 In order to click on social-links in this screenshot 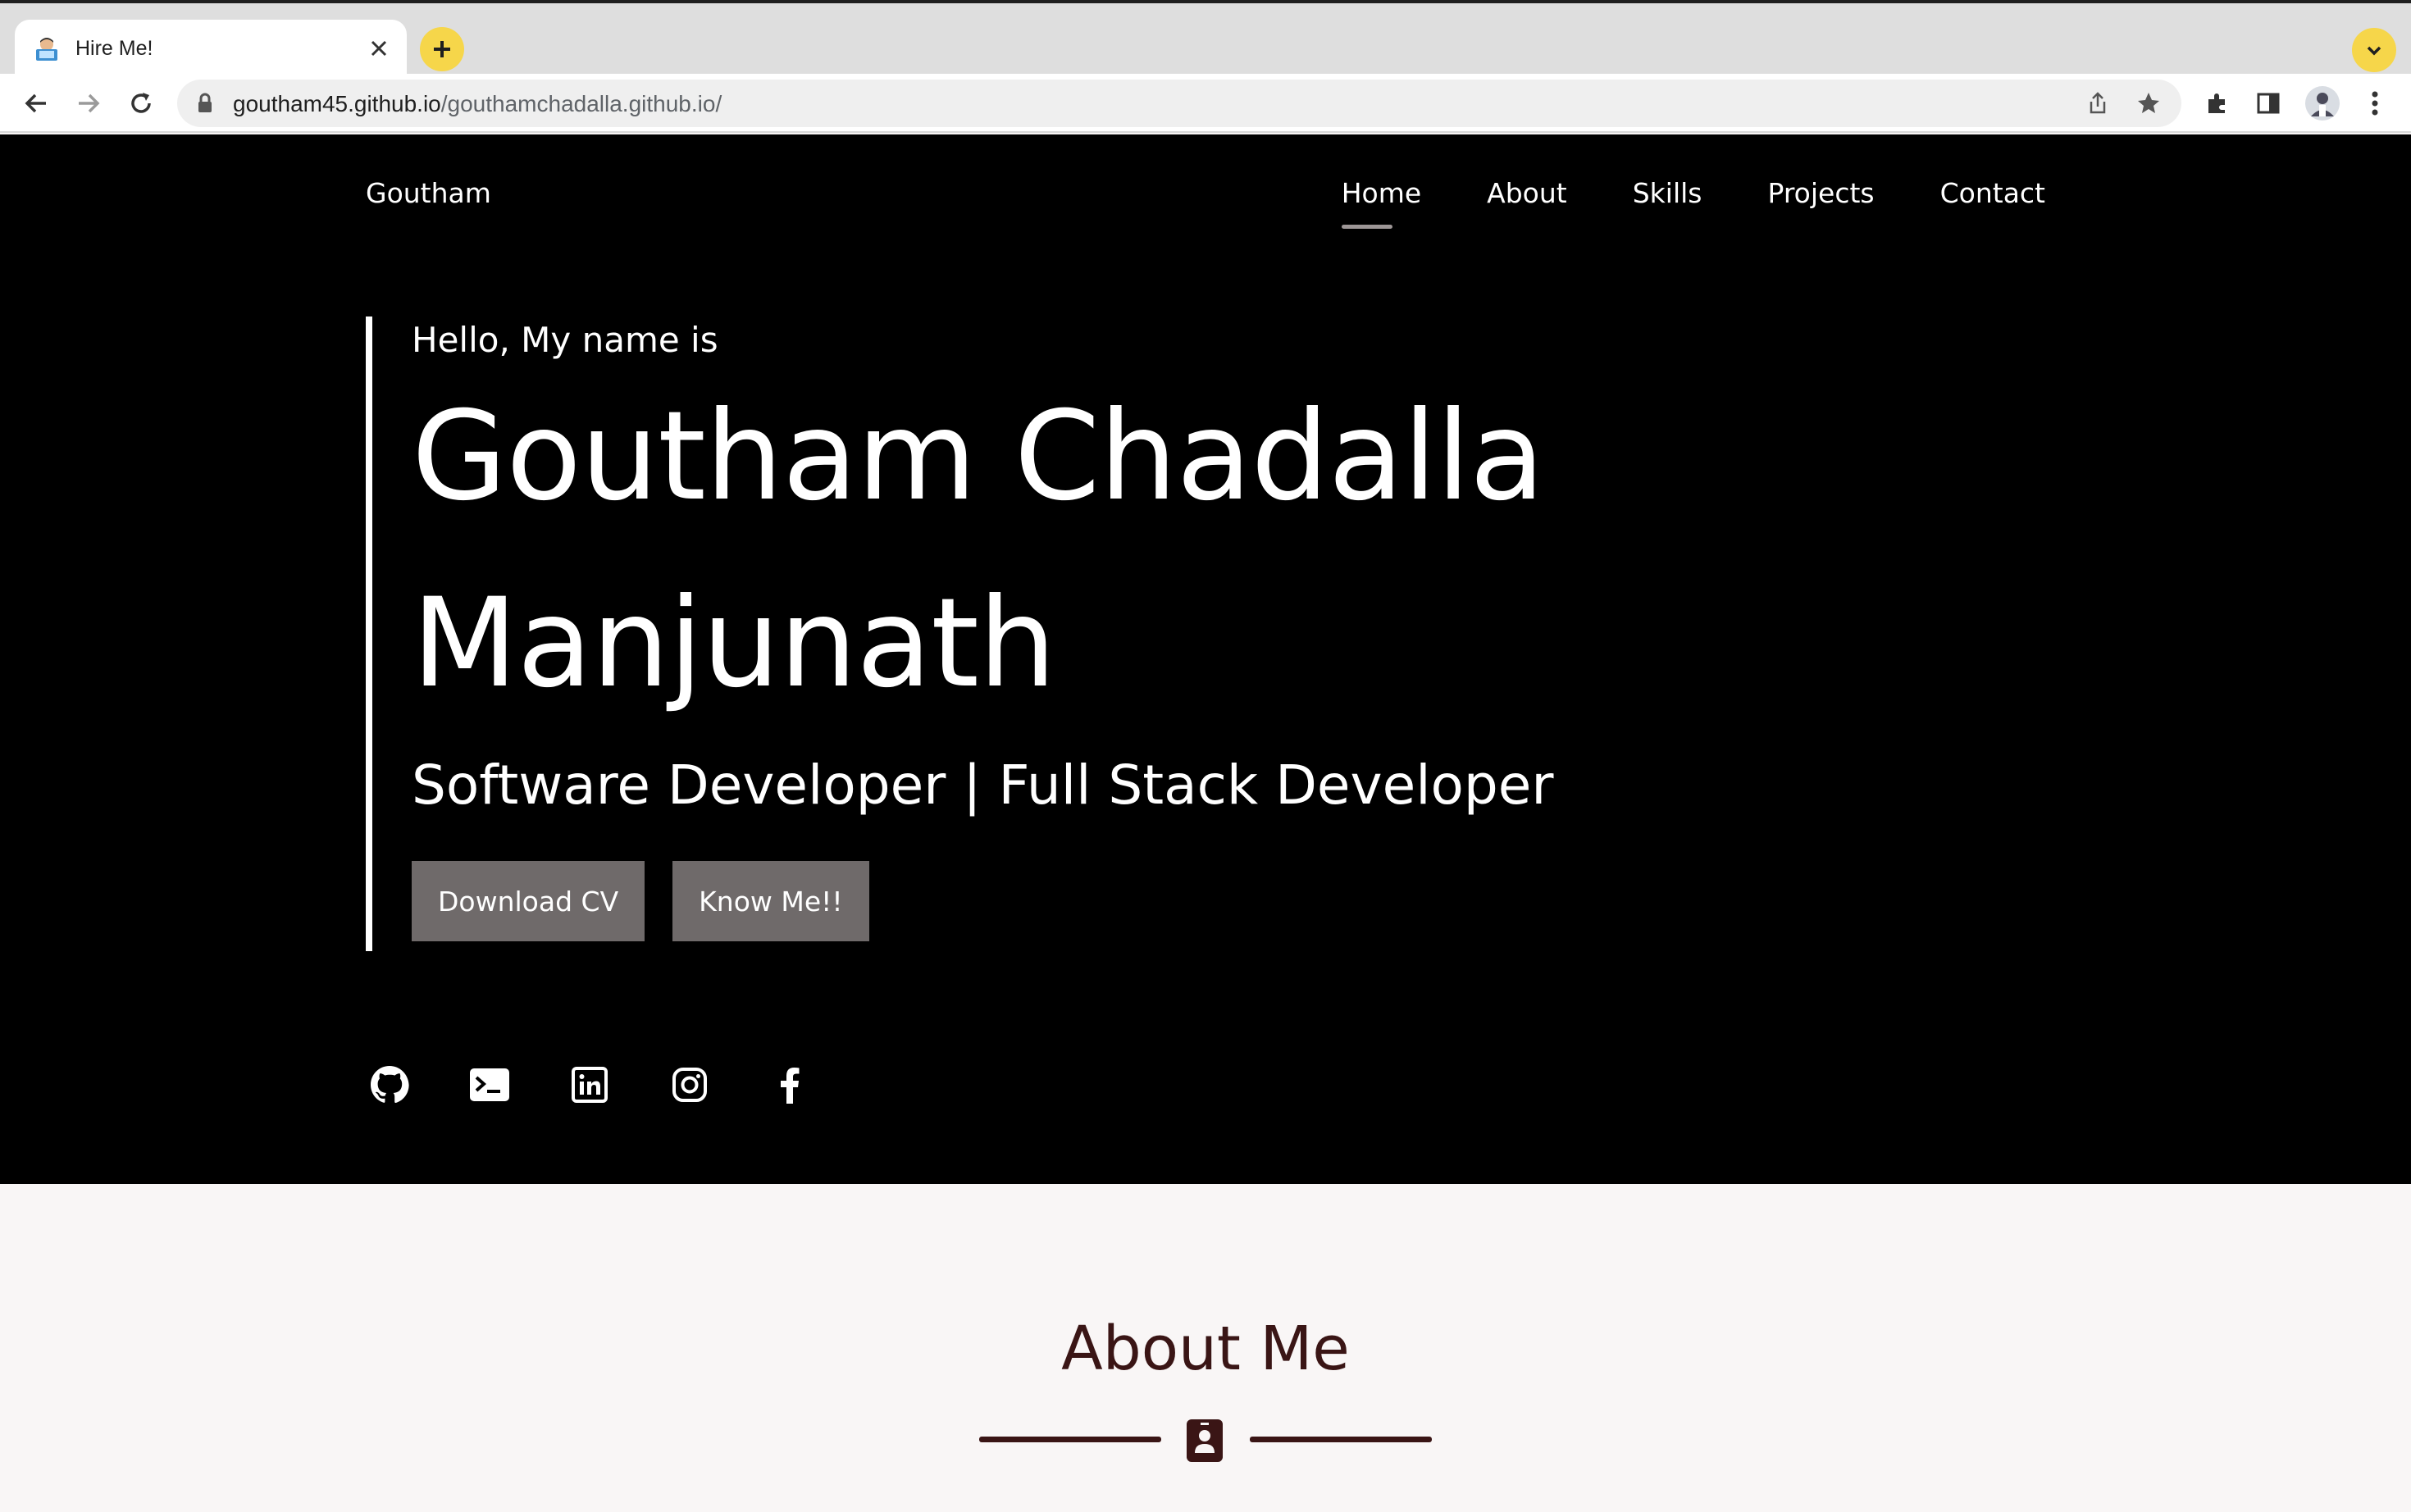, I will do `click(589, 1084)`.